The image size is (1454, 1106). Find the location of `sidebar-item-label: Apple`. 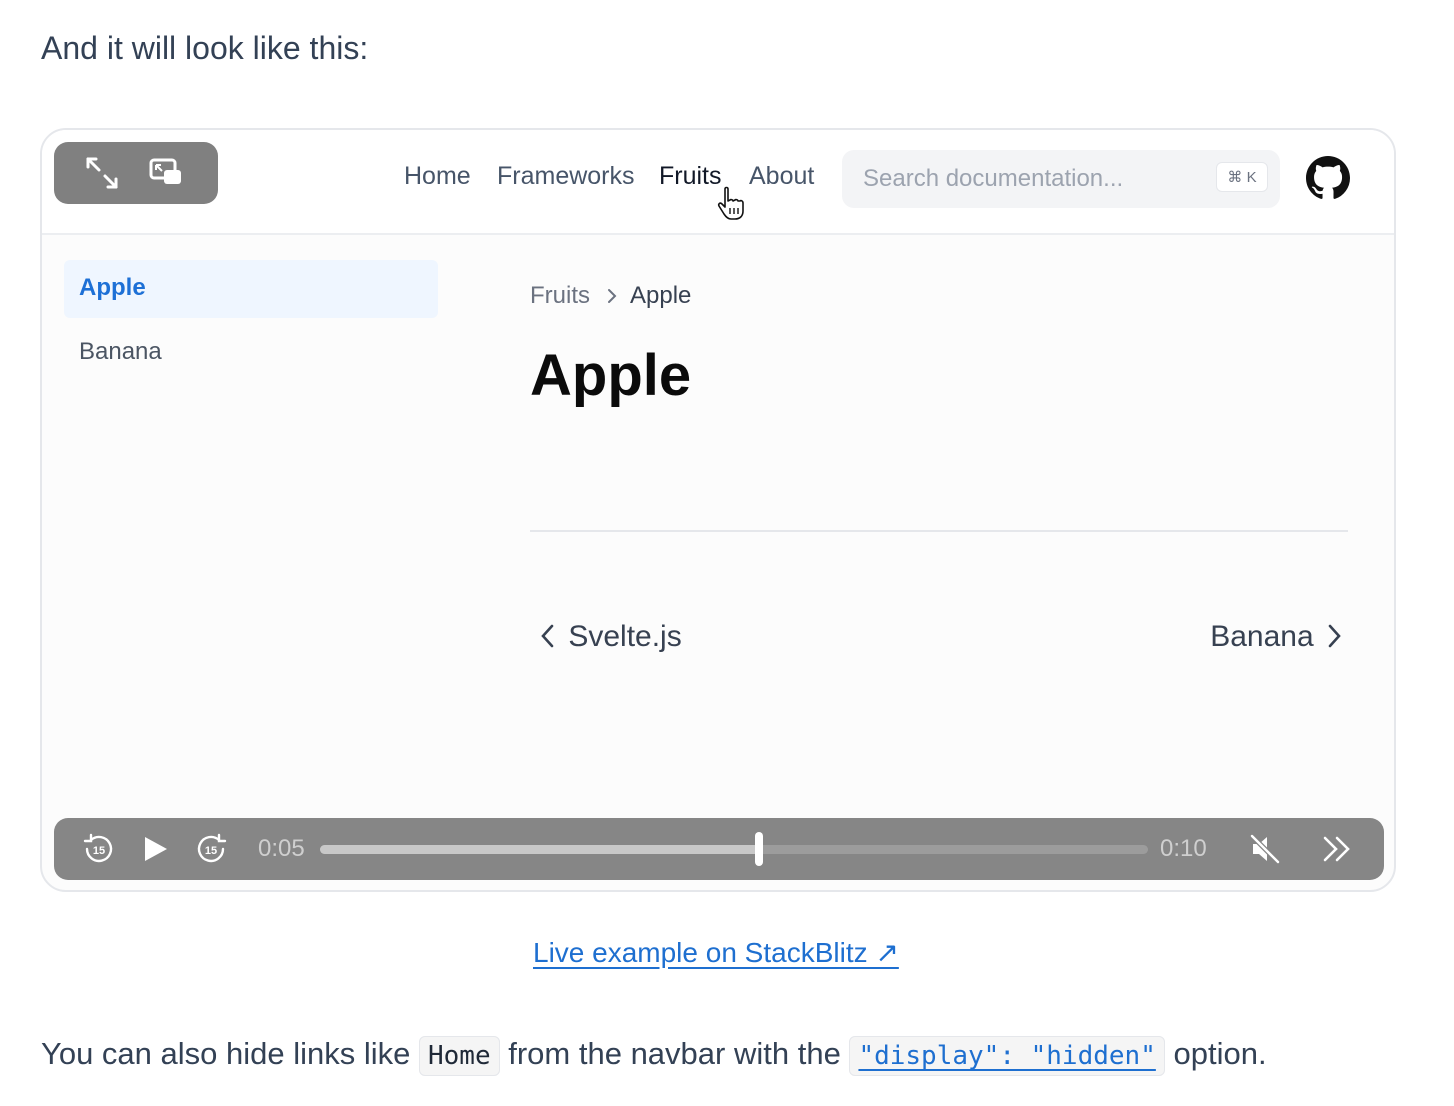

sidebar-item-label: Apple is located at coordinates (112, 287).